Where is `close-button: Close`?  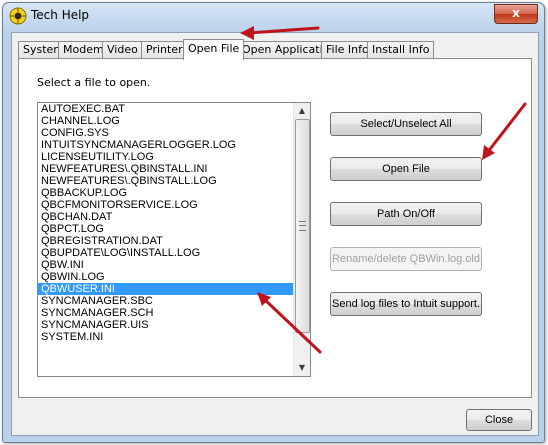
close-button: Close is located at coordinates (499, 420).